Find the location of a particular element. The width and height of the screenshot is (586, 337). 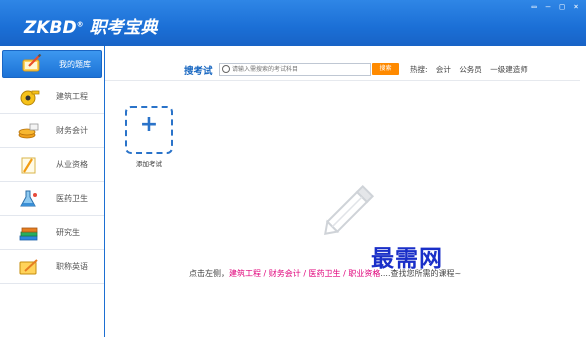

hot-search: 热搜: 会计 公务员 一级建造师 is located at coordinates (472, 69).